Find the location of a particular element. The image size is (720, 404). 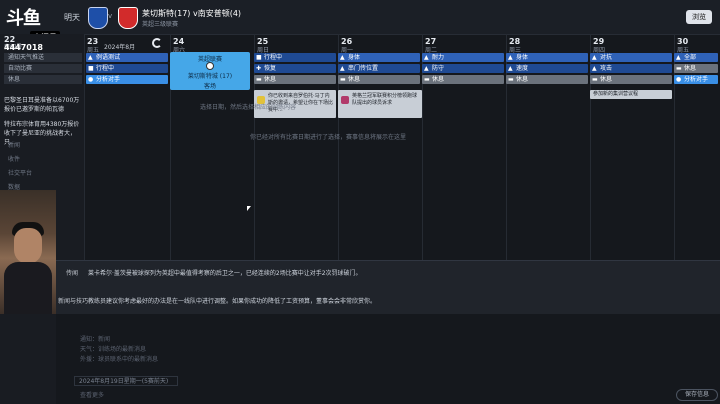

event-27-1: ▲ 耐力 is located at coordinates (463, 57).